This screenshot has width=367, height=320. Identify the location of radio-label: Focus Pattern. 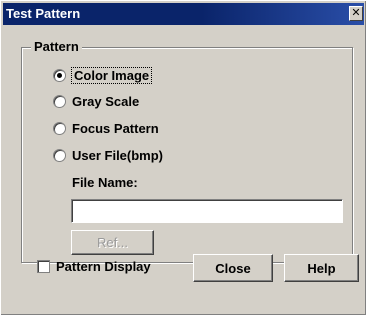
(115, 128).